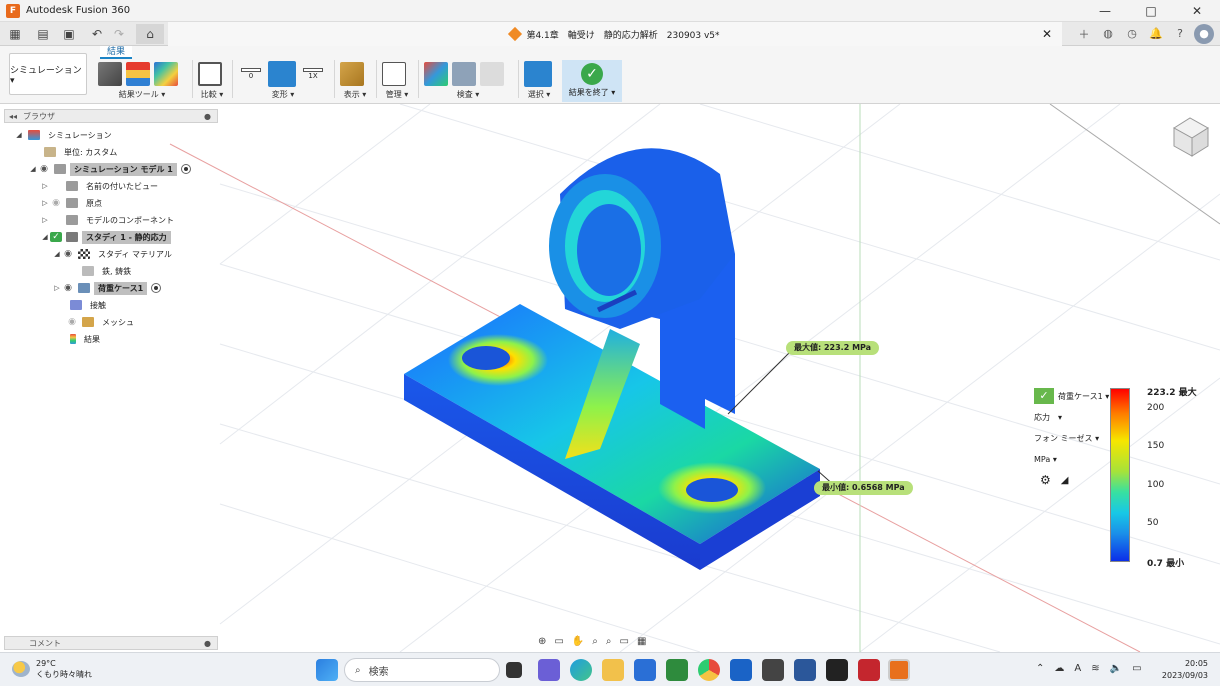 The image size is (1220, 686). What do you see at coordinates (166, 74) in the screenshot?
I see `result-surface-icon` at bounding box center [166, 74].